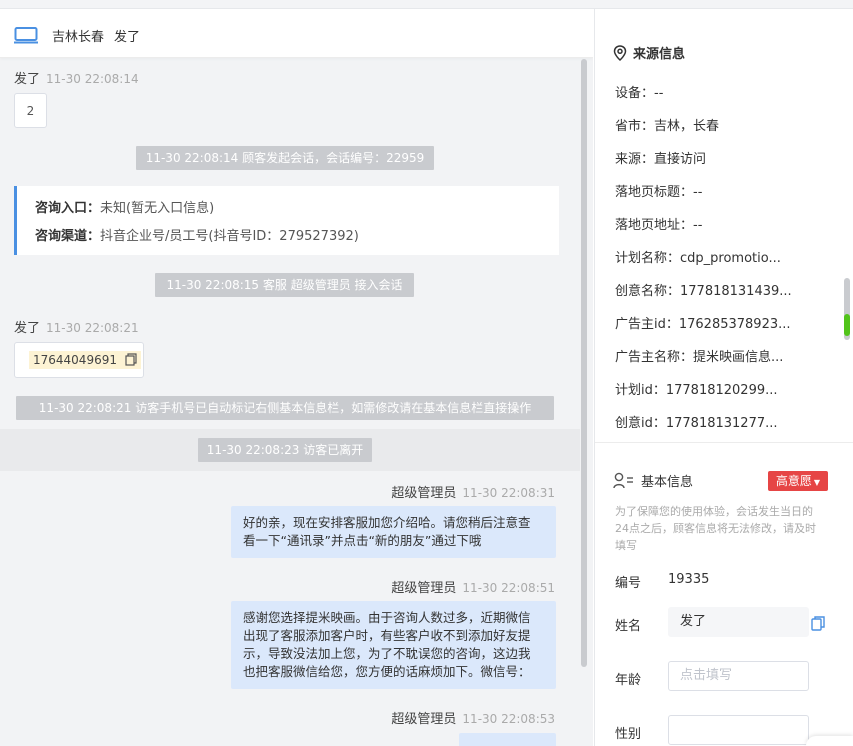  I want to click on basic-title-text: 基本信息, so click(667, 482).